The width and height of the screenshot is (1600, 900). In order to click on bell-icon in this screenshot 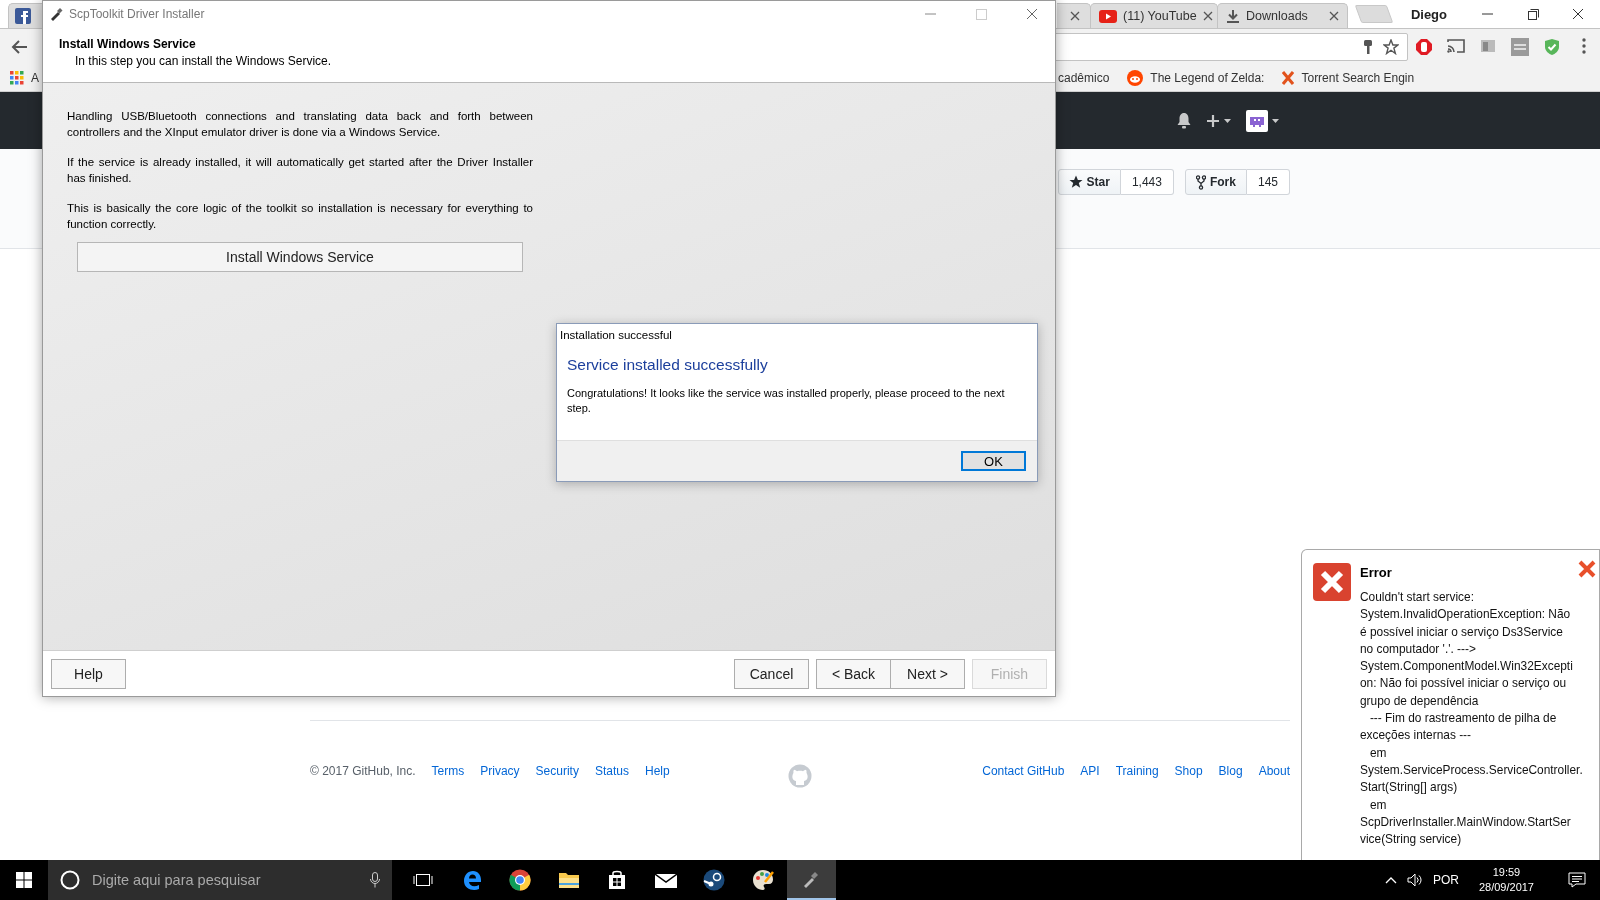, I will do `click(1184, 120)`.